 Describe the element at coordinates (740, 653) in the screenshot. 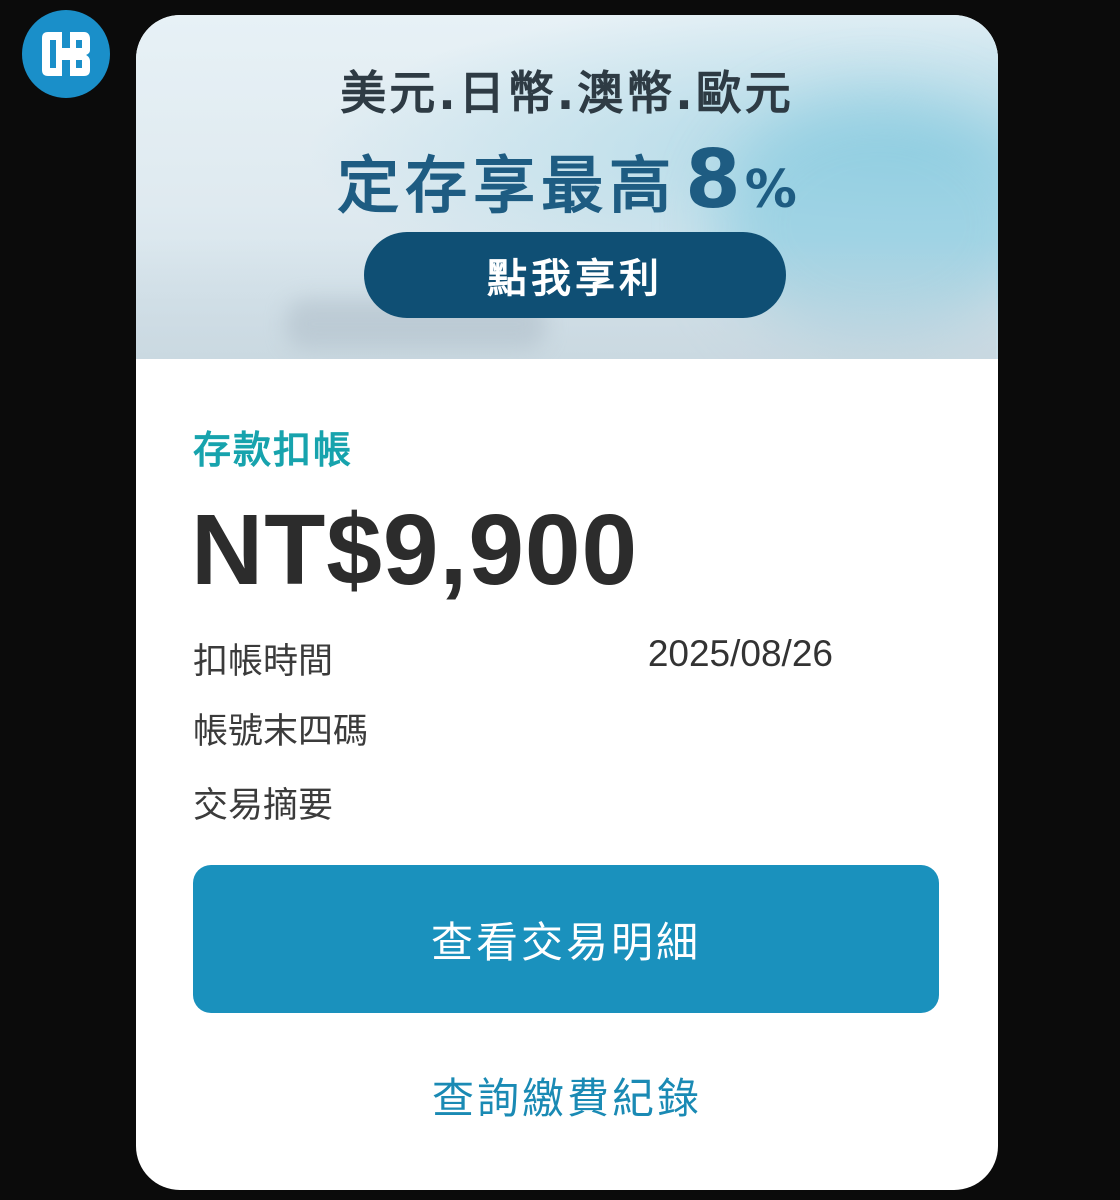

I see `detail-value: 2025/08/26` at that location.